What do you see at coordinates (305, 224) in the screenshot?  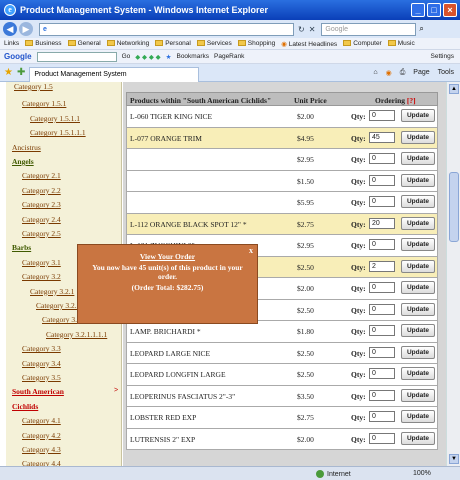 I see `product-price: $2.75` at bounding box center [305, 224].